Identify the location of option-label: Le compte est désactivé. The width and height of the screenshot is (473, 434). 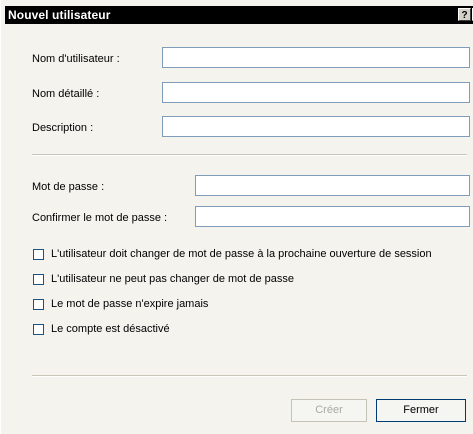
(110, 329).